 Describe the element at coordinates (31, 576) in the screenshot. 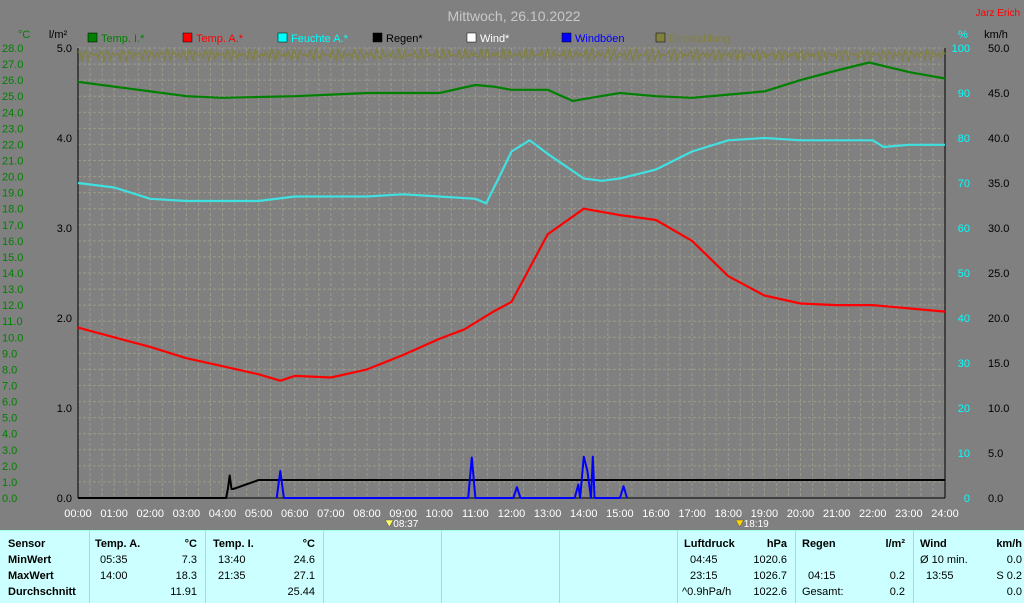

I see `maxwert-label: MaxWert` at that location.